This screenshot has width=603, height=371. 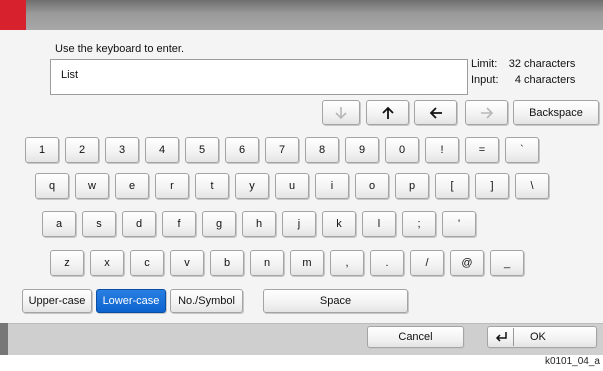 I want to click on footer-edge, so click(x=4, y=339).